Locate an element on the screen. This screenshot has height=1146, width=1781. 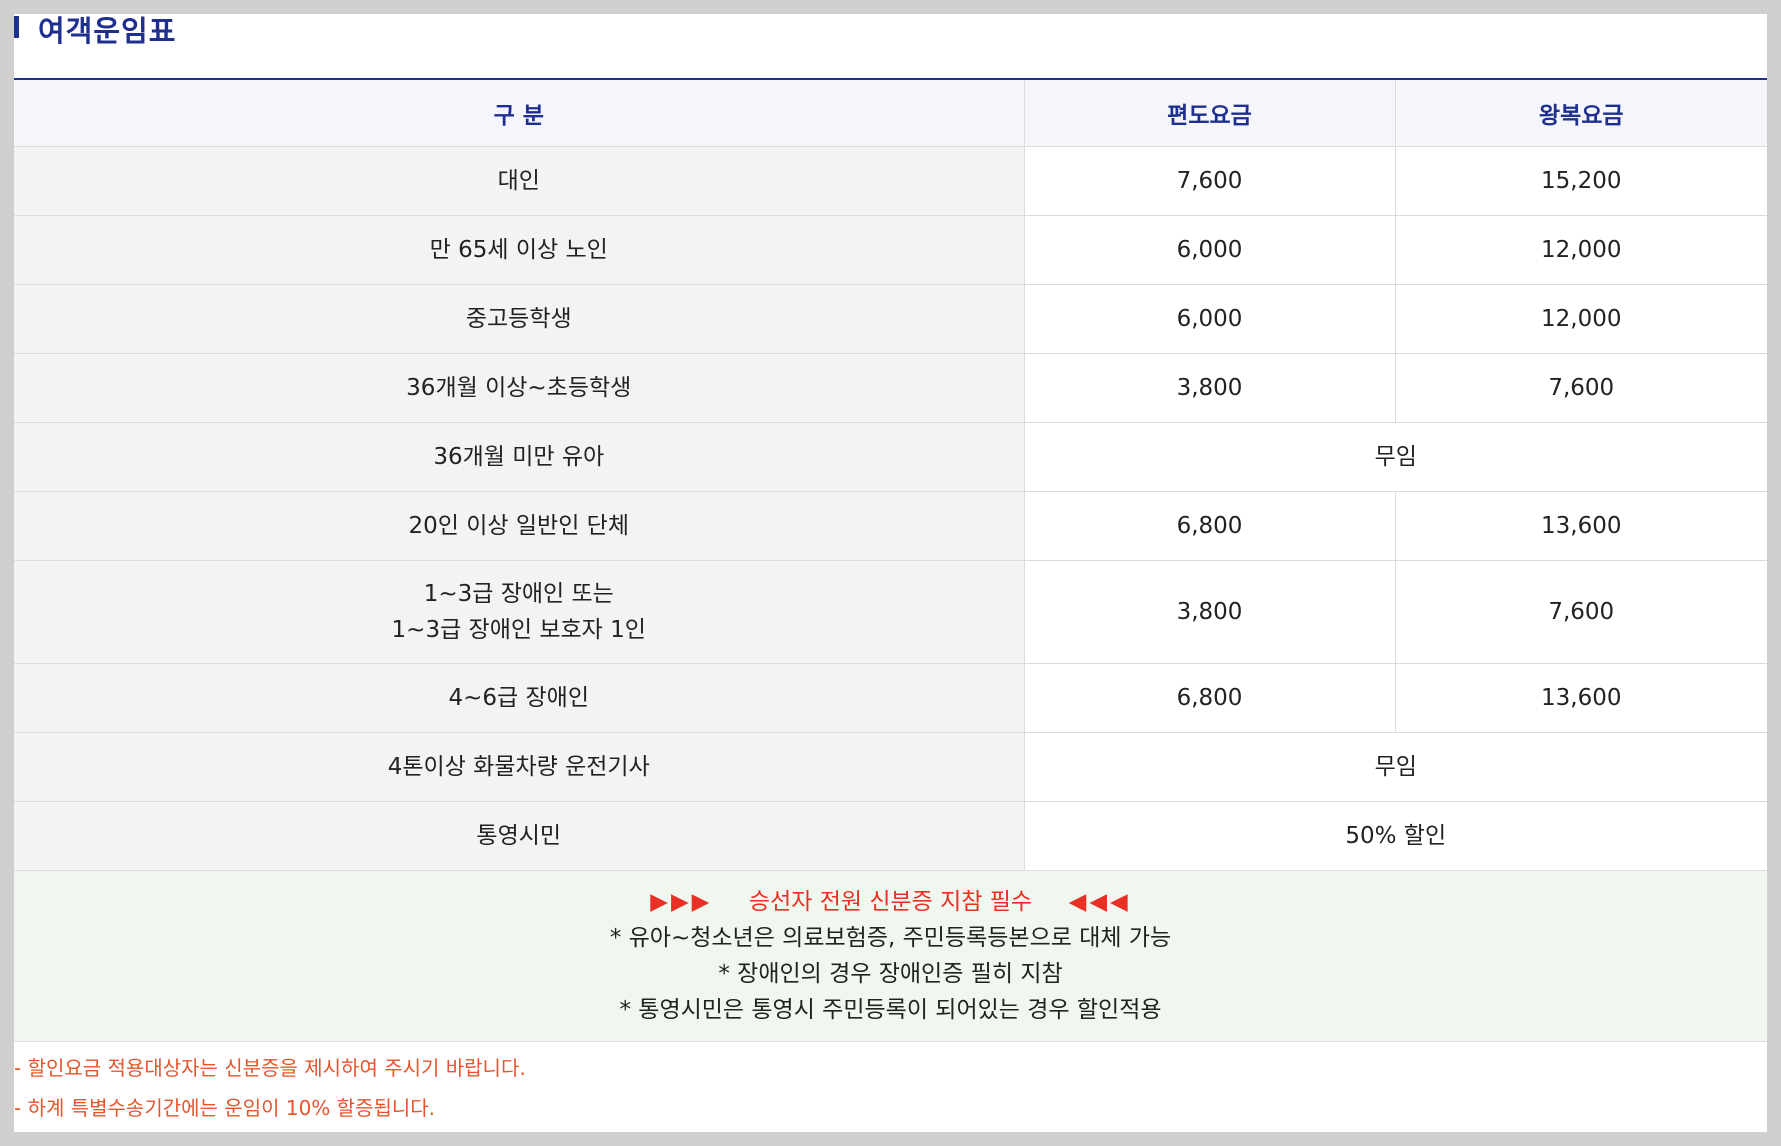
row-oneway: 7,600 is located at coordinates (1209, 181).